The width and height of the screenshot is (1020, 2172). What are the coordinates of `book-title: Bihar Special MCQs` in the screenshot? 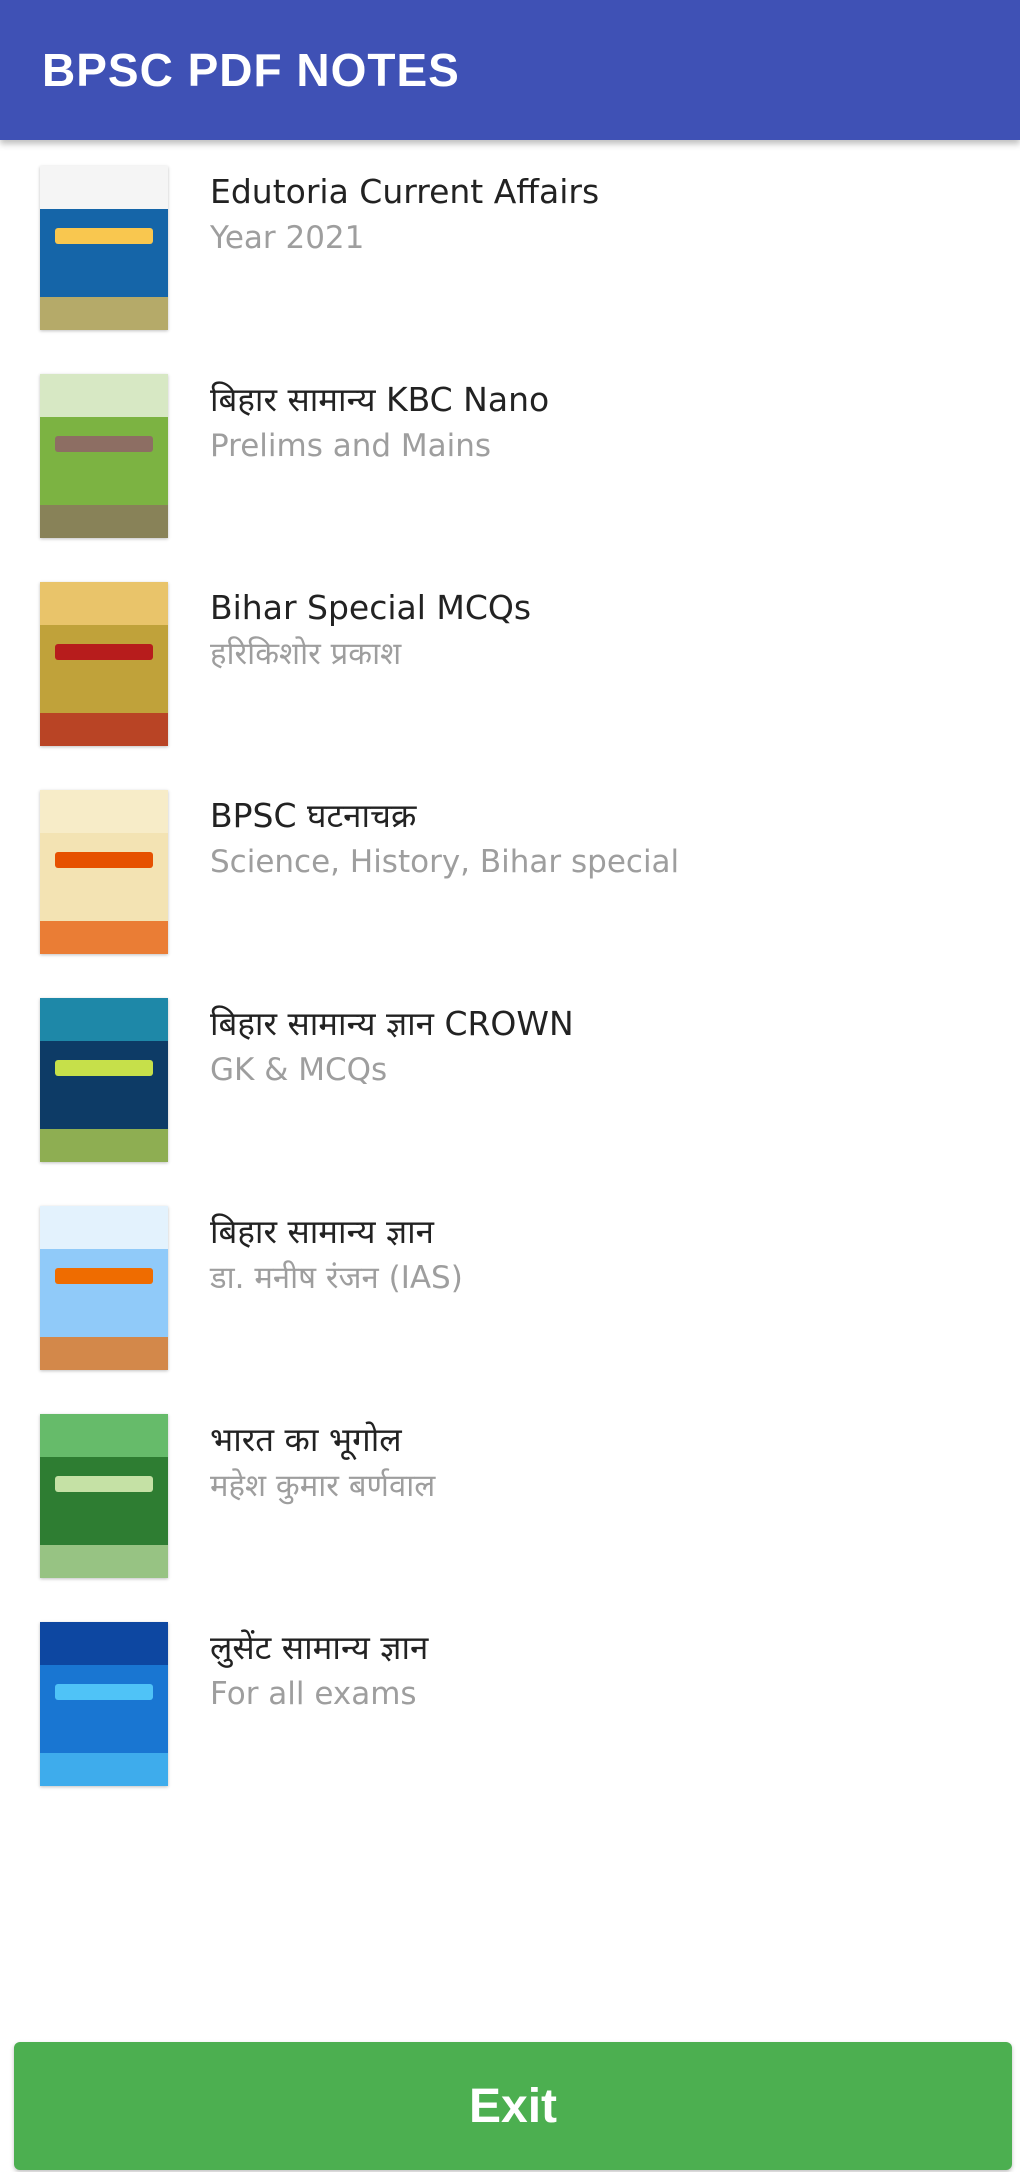 It's located at (371, 607).